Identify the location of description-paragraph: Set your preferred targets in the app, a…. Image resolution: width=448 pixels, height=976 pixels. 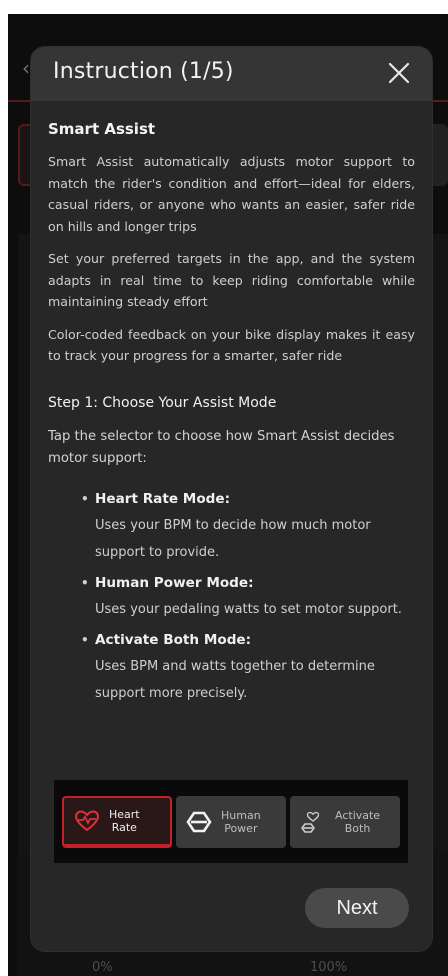
(231, 280).